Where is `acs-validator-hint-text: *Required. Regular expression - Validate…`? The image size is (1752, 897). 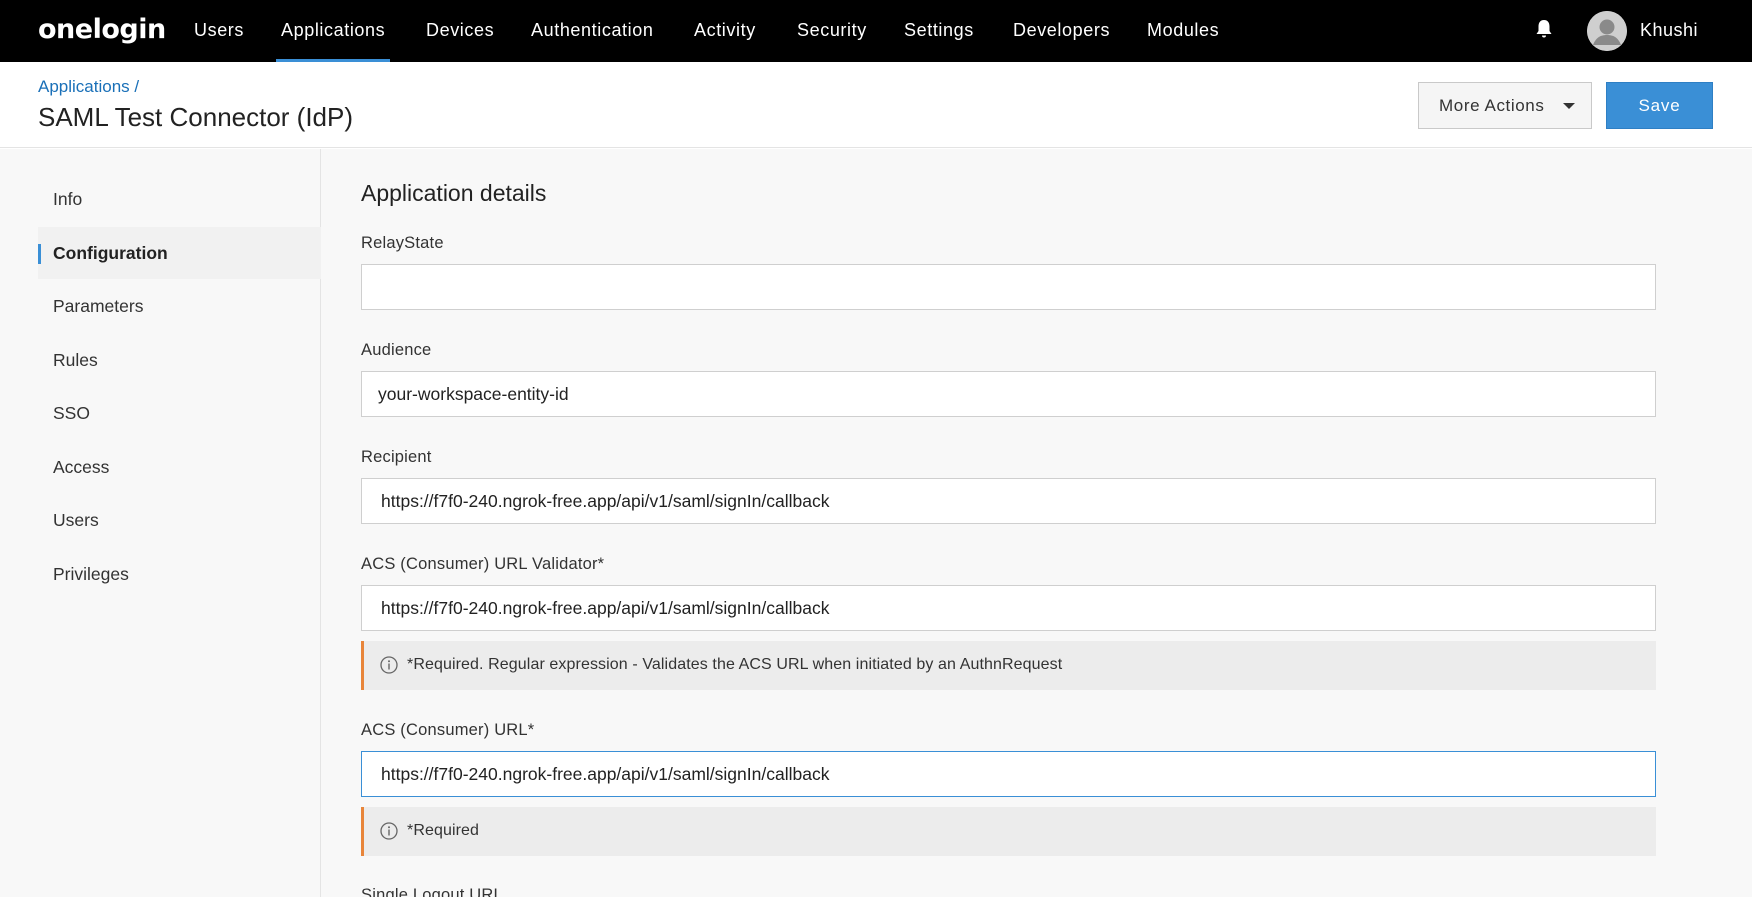 acs-validator-hint-text: *Required. Regular expression - Validate… is located at coordinates (735, 664).